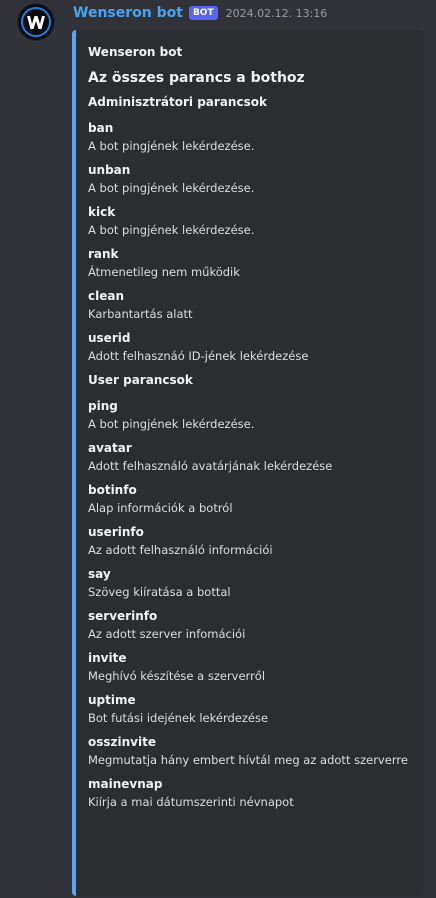 The image size is (436, 898). I want to click on field-value: Szöveg kiíratása a bottal, so click(159, 592).